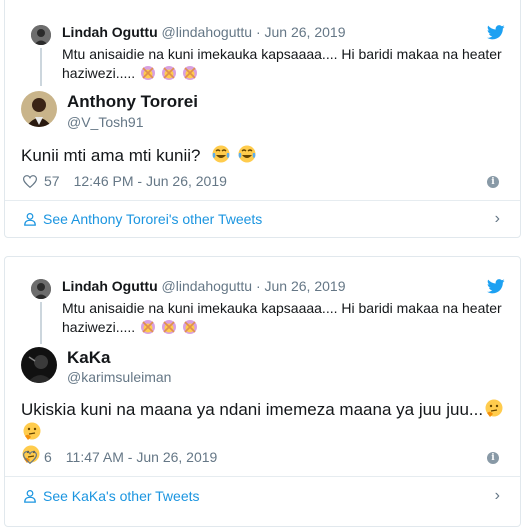  I want to click on see-other-tweets-label: See Anthony Tororei's other Tweets, so click(152, 219).